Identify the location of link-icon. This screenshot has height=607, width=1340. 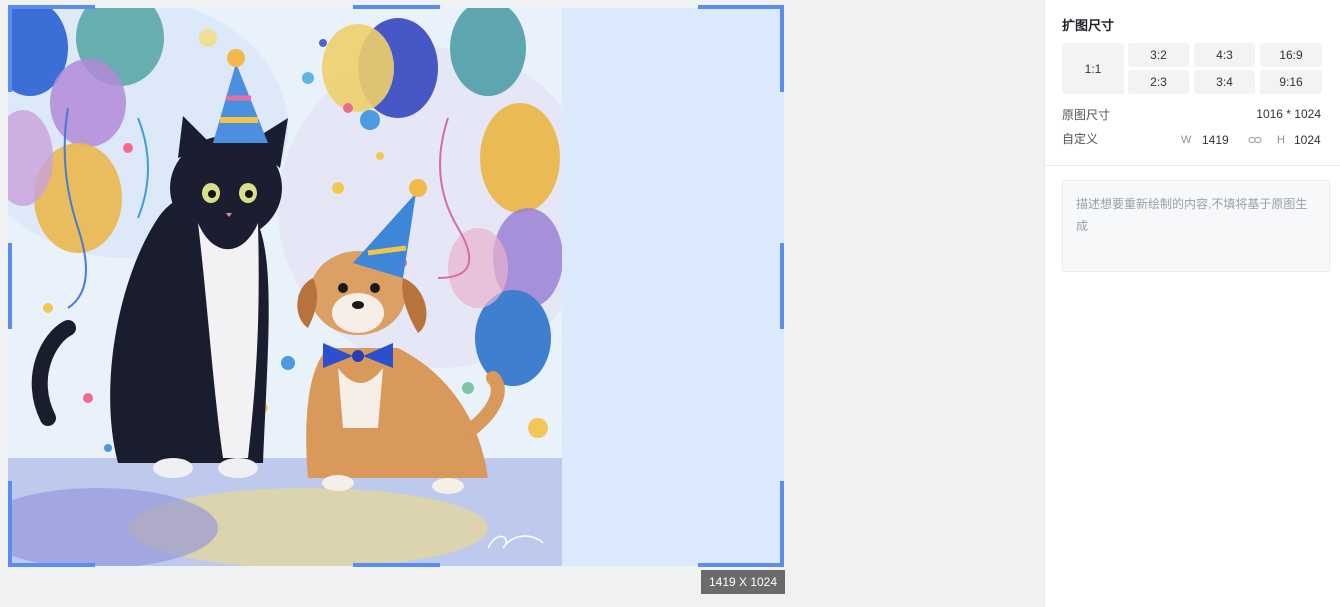
(1255, 139).